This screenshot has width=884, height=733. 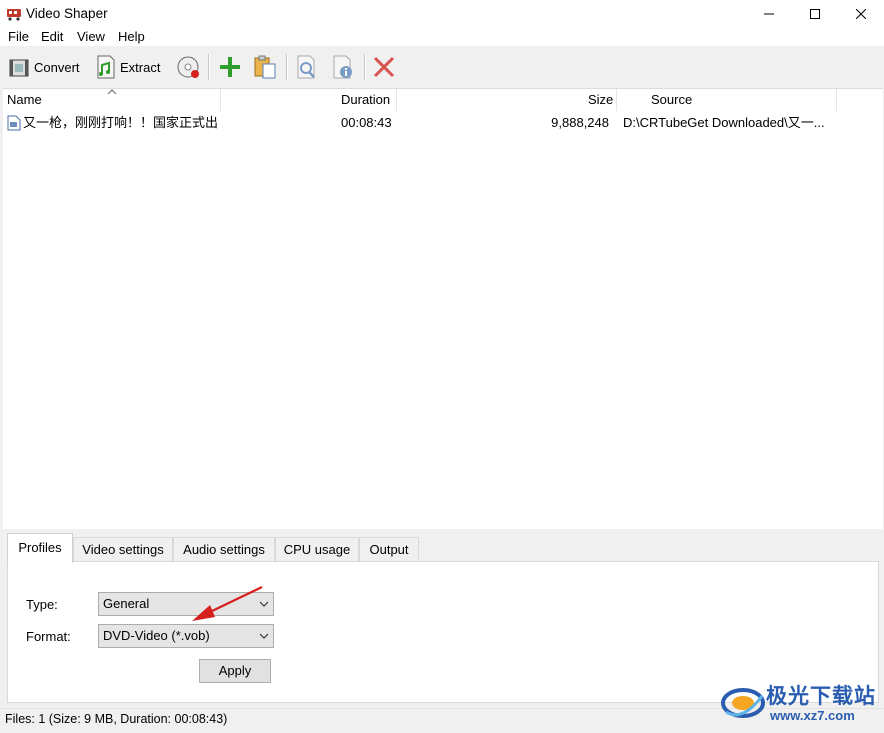 I want to click on minimize-button, so click(x=769, y=14).